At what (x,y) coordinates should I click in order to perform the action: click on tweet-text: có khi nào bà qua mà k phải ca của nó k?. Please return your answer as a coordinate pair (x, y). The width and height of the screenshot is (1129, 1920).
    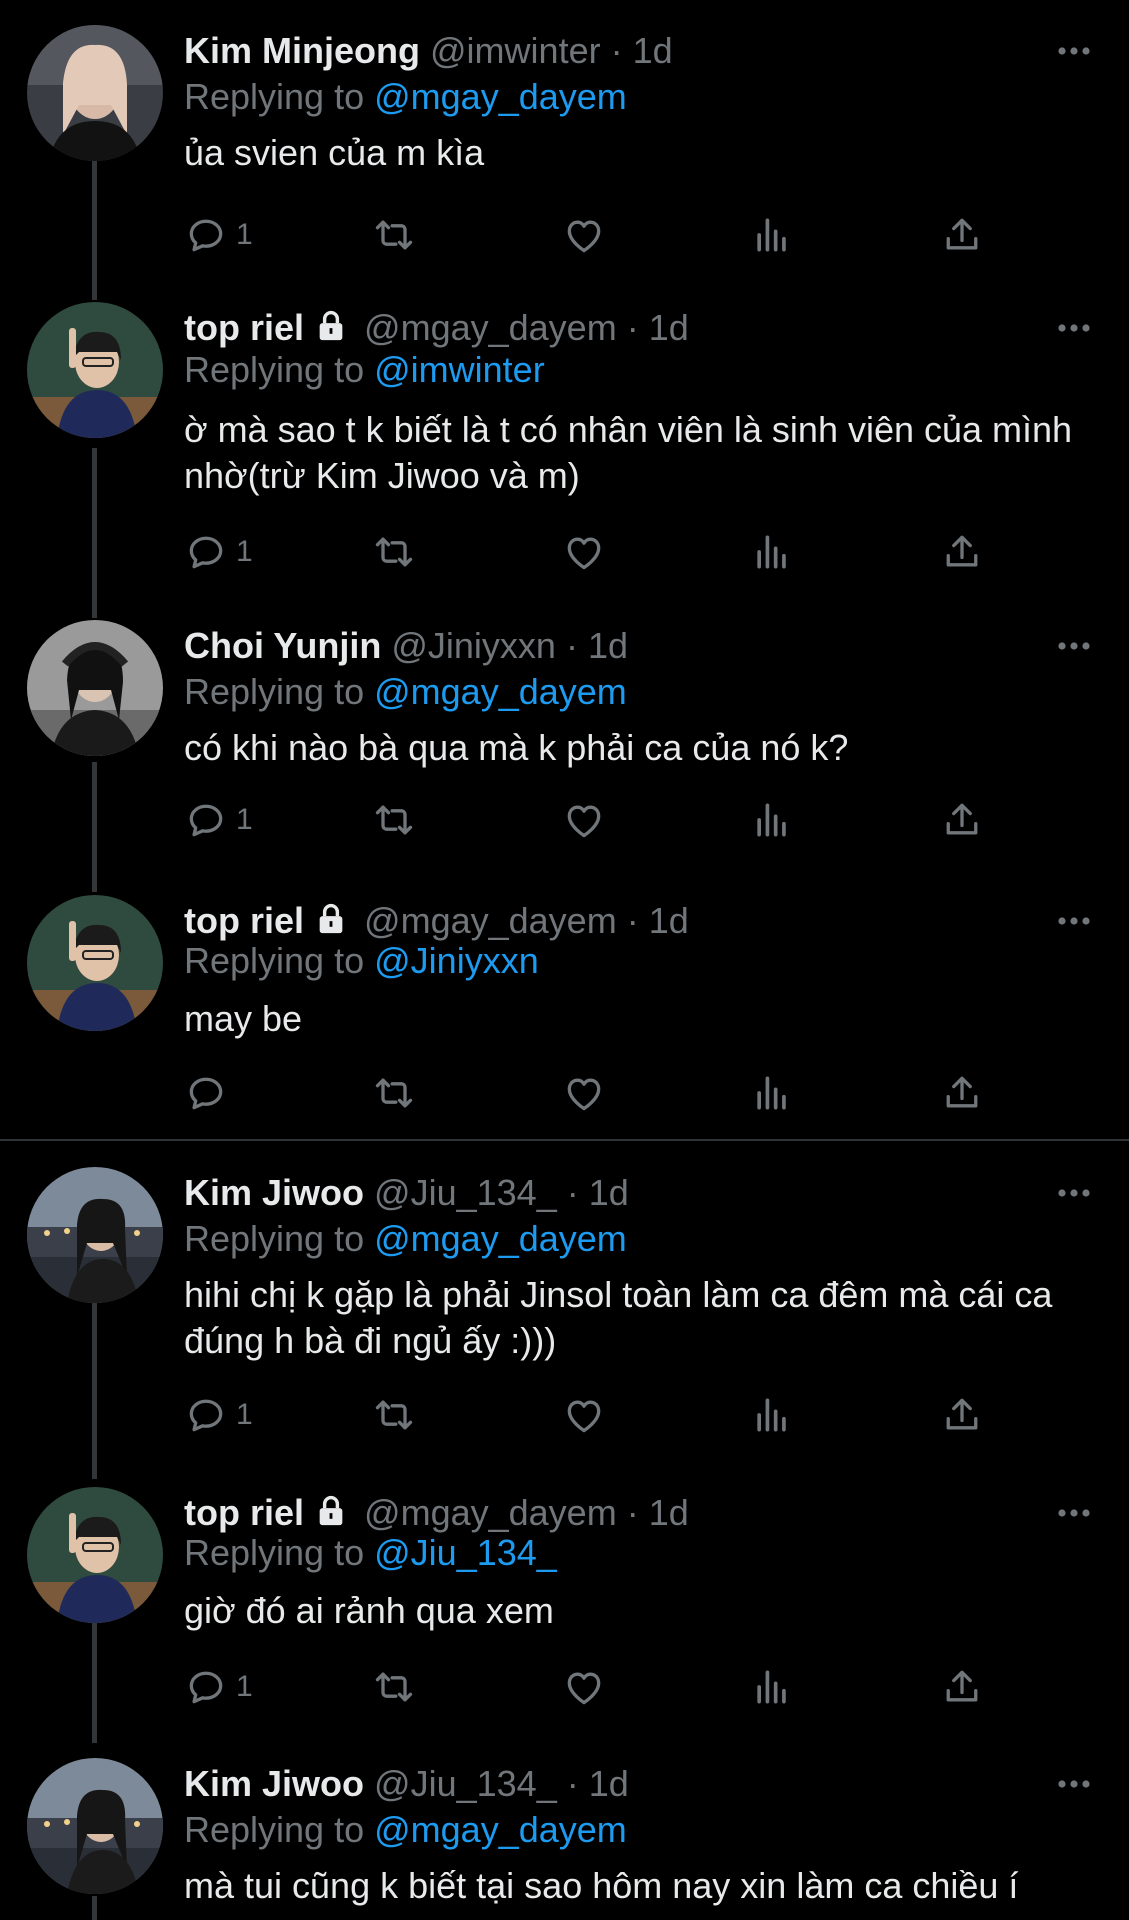
    Looking at the image, I should click on (516, 747).